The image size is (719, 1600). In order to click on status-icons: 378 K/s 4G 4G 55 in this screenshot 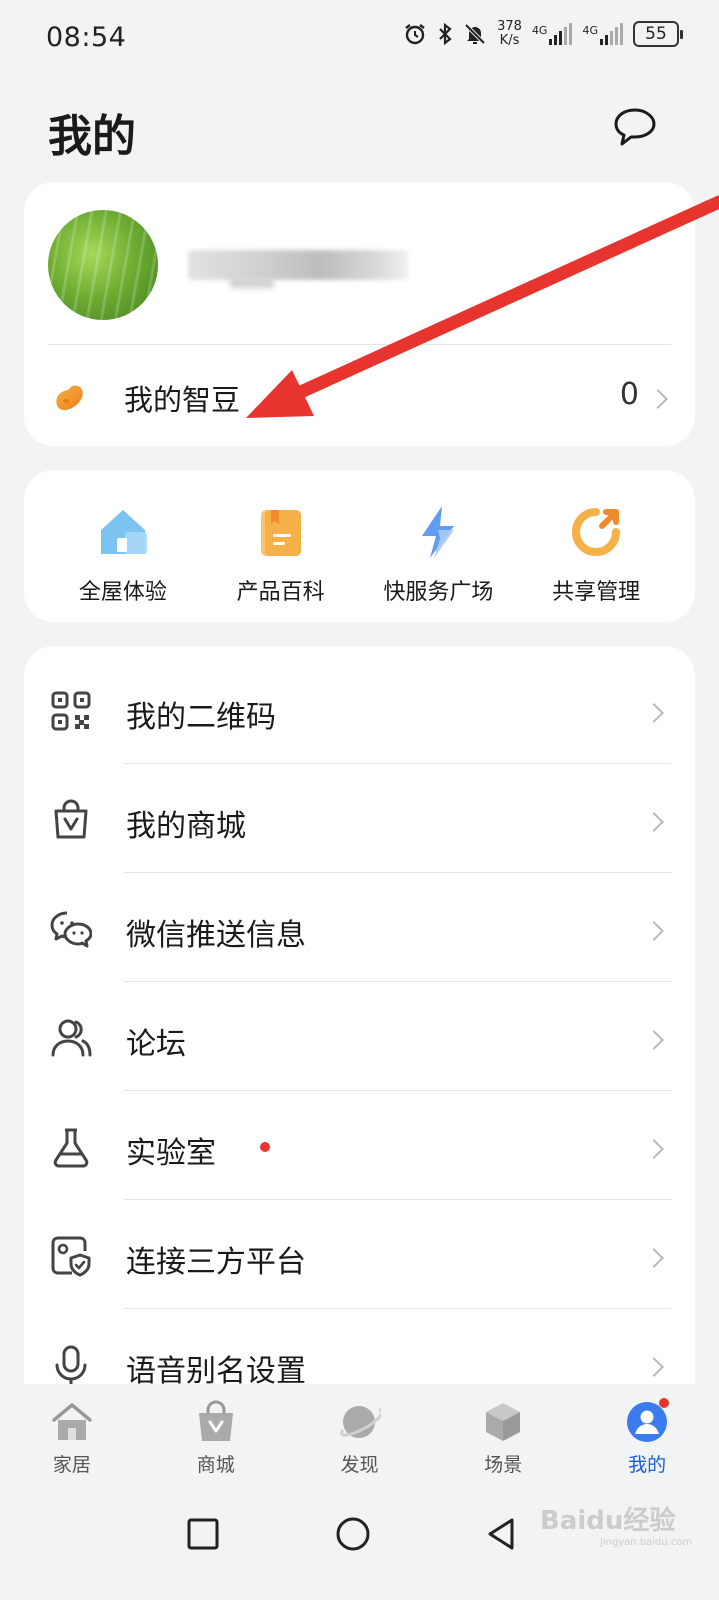, I will do `click(543, 33)`.